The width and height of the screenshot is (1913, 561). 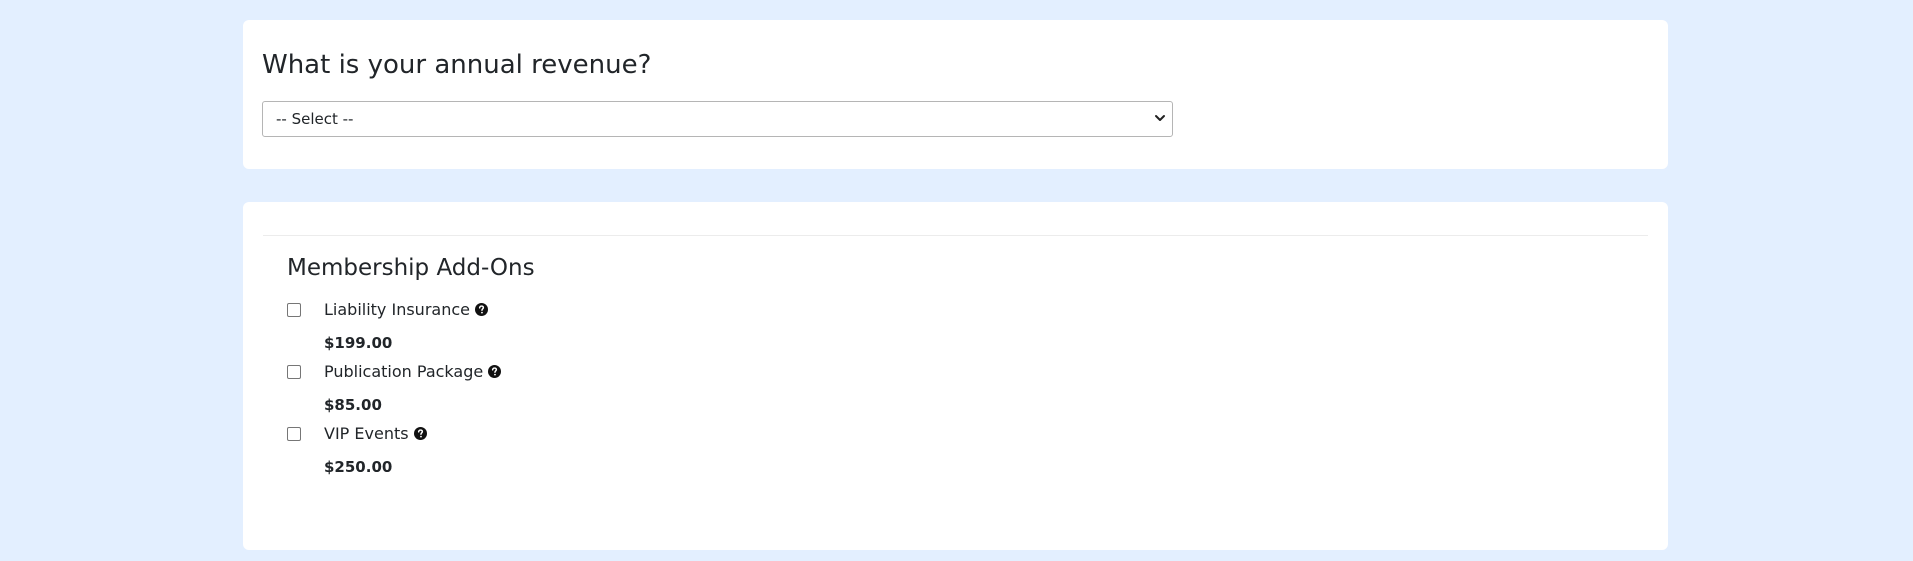 What do you see at coordinates (353, 405) in the screenshot?
I see `addon-price: $85.00` at bounding box center [353, 405].